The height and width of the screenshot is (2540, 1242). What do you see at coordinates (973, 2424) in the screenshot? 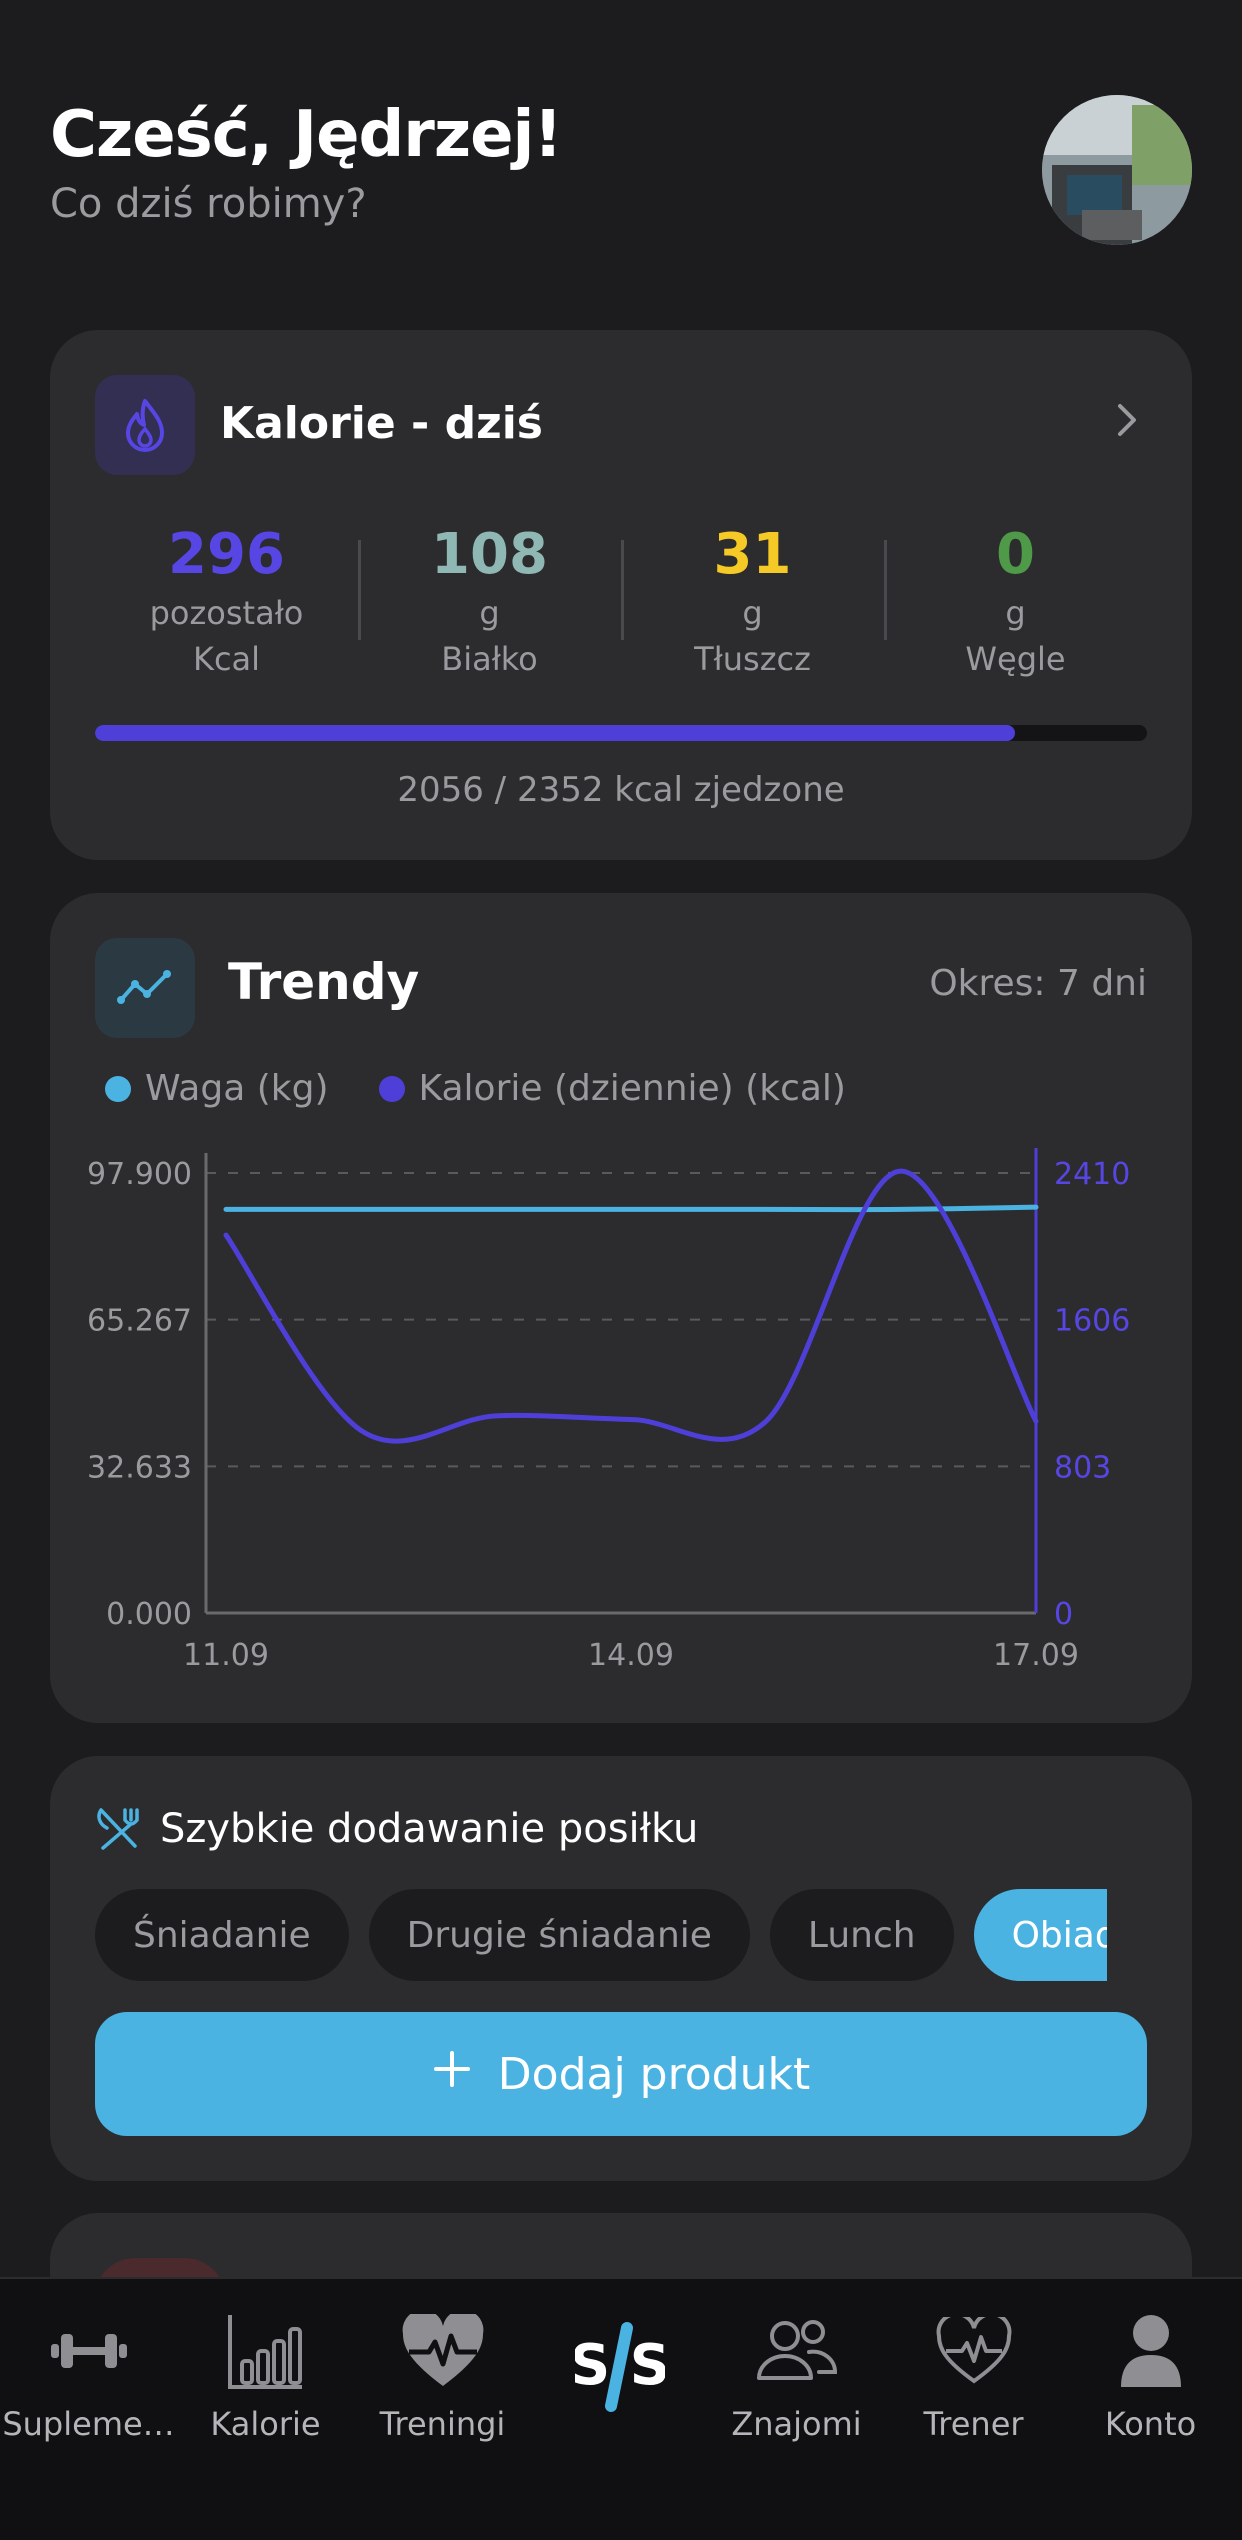
I see `nav-label: Trener` at bounding box center [973, 2424].